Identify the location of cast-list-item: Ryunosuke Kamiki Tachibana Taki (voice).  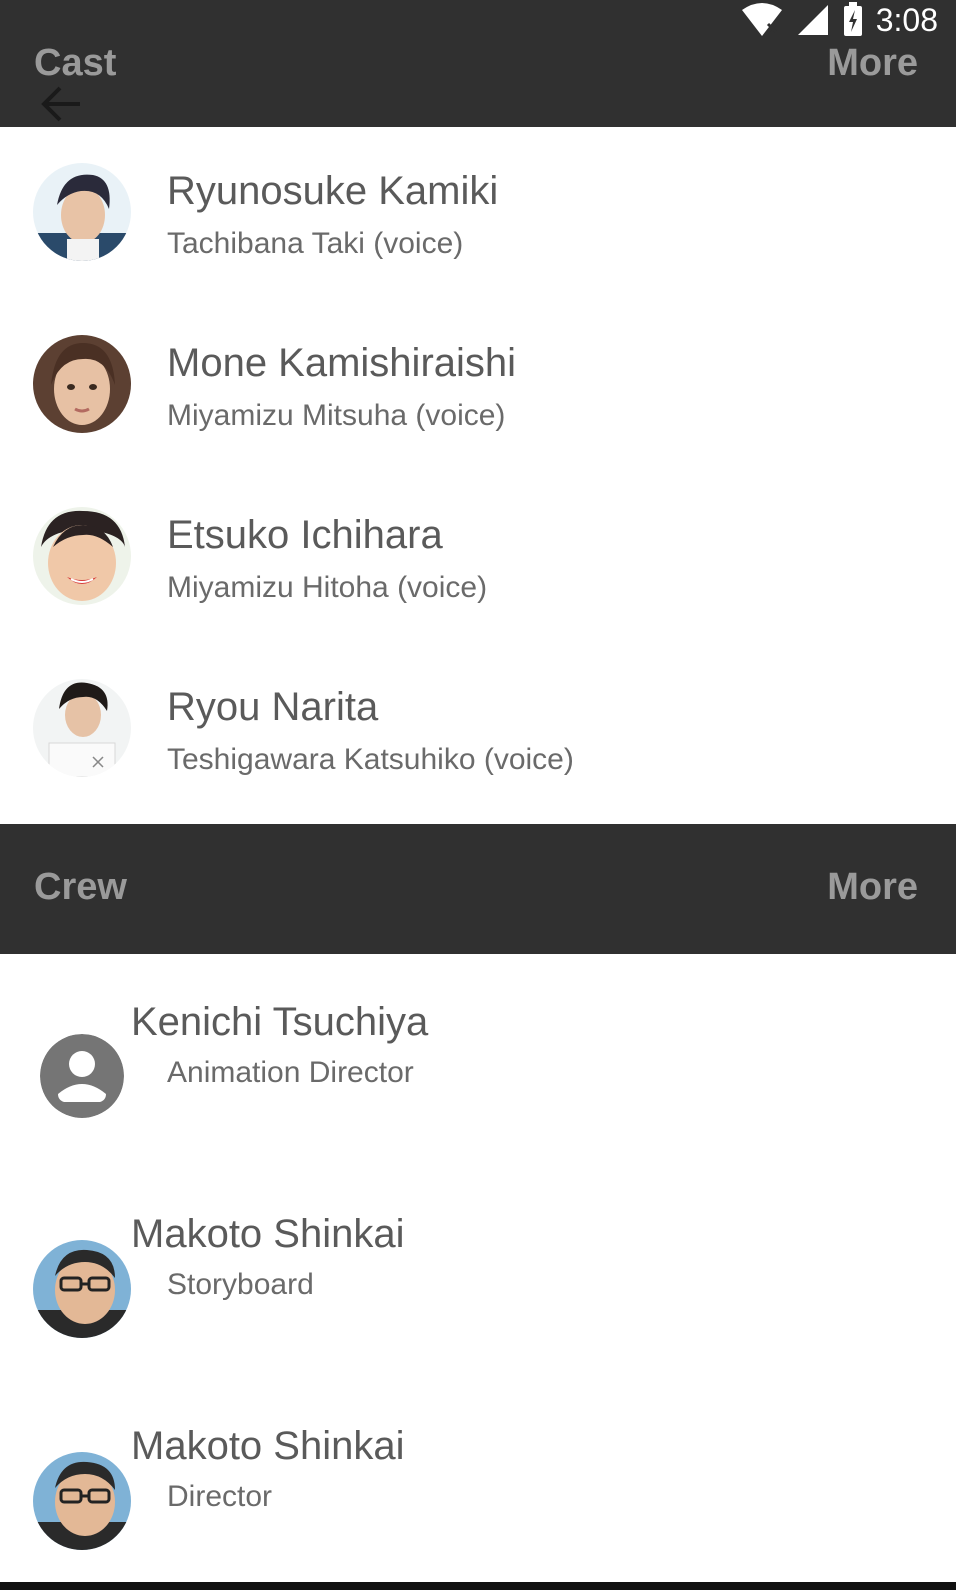
(478, 213).